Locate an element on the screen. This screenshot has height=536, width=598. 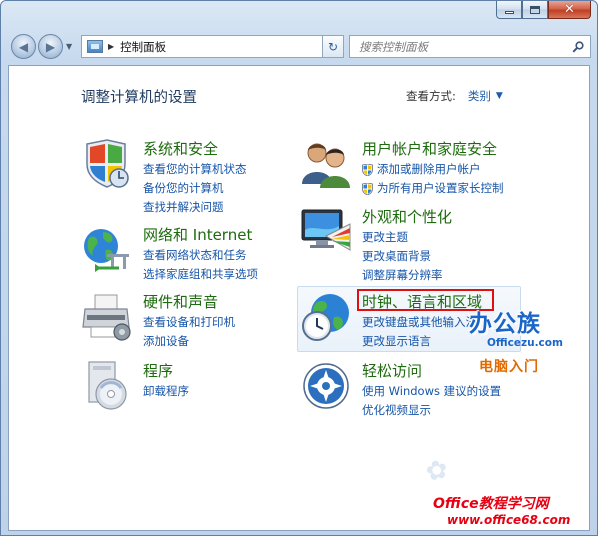
link-find-fix-problems: 查找并解决问题 is located at coordinates (195, 207).